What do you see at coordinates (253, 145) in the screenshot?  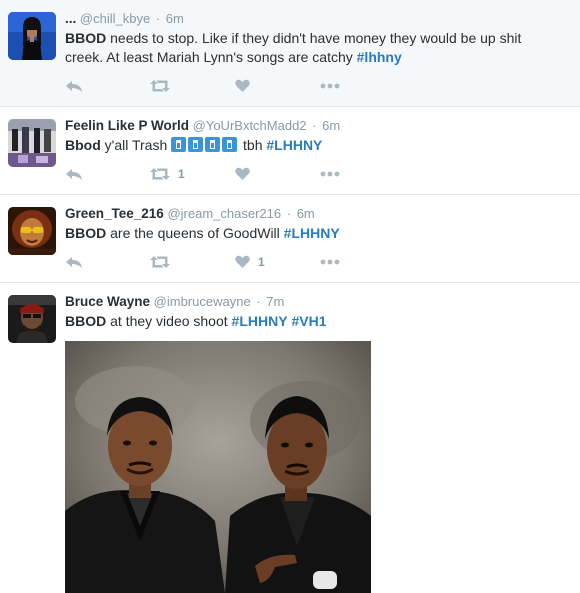 I see `text-body: tbh` at bounding box center [253, 145].